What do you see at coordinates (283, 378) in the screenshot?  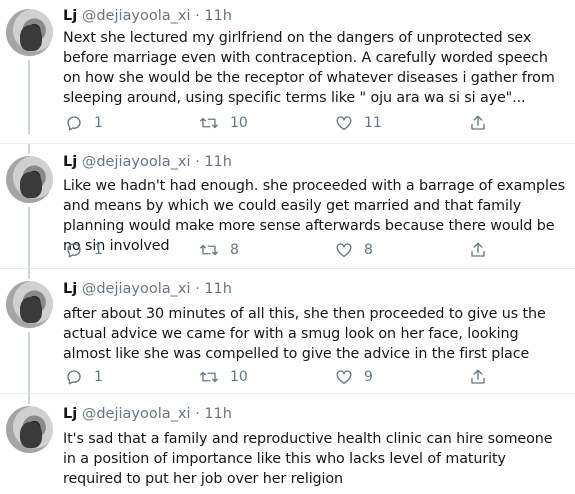 I see `tweet-actions: 1 10 9` at bounding box center [283, 378].